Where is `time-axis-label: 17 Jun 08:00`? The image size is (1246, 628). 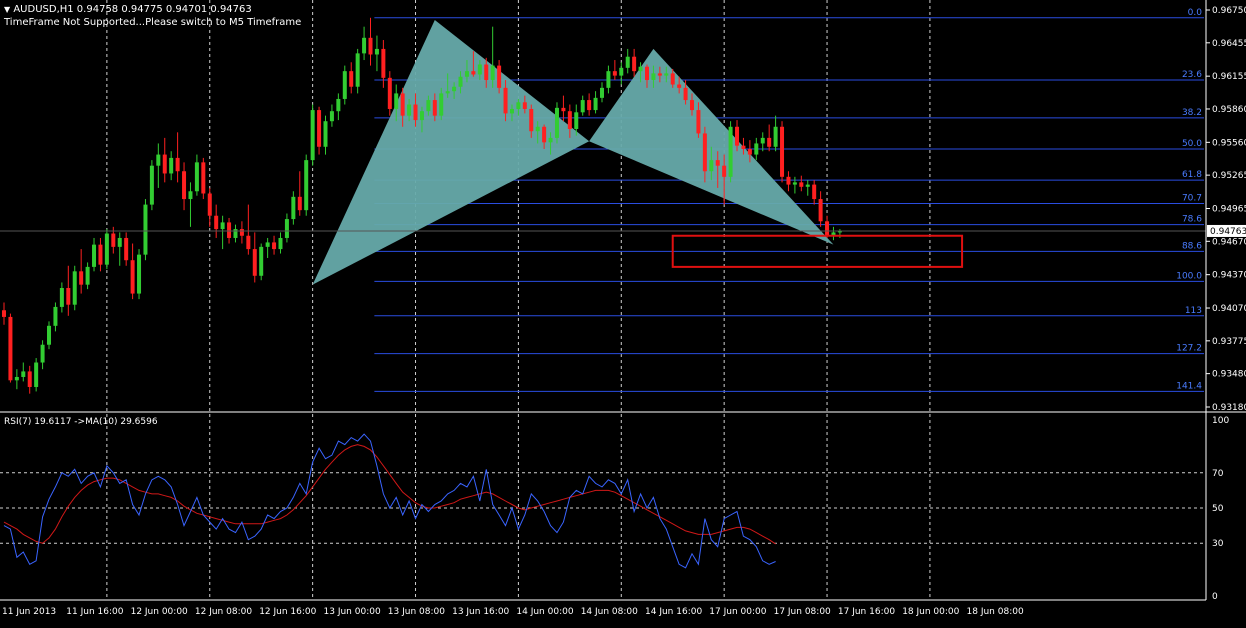 time-axis-label: 17 Jun 08:00 is located at coordinates (802, 612).